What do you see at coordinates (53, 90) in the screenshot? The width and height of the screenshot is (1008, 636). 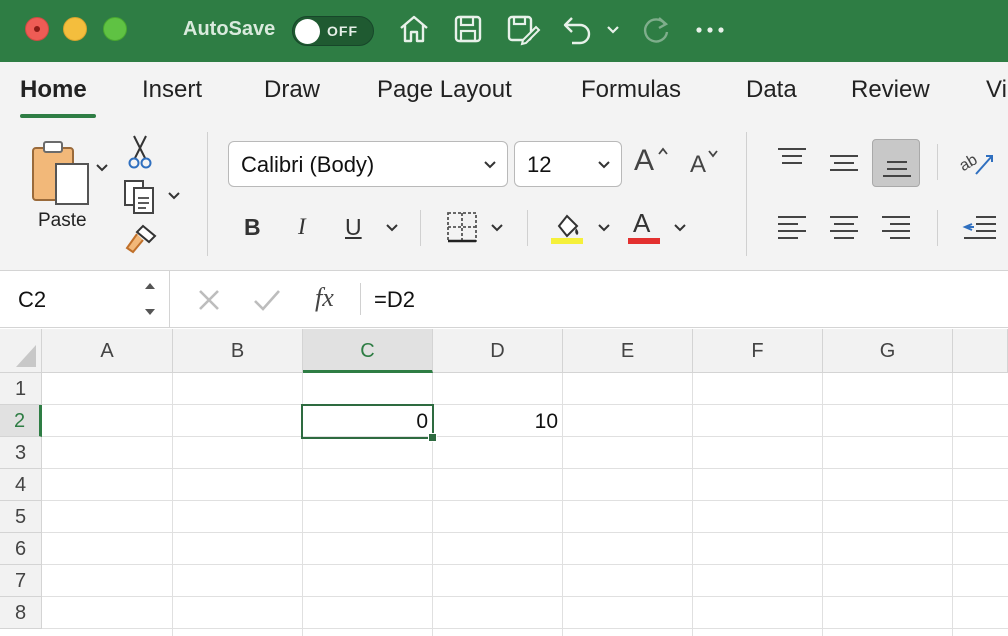 I see `tab-home: Home` at bounding box center [53, 90].